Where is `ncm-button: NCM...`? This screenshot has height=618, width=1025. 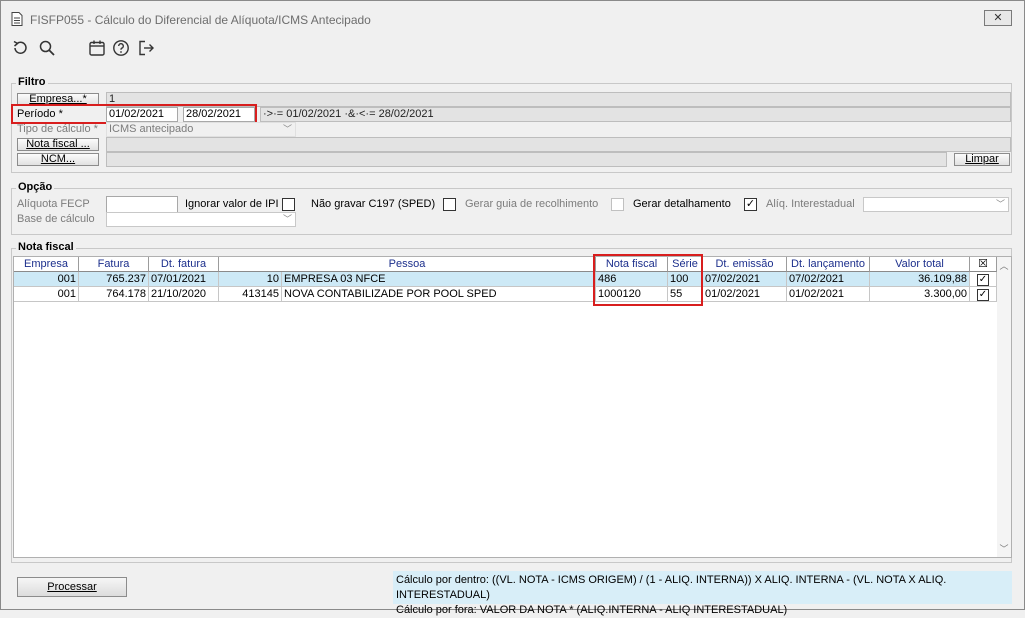
ncm-button: NCM... is located at coordinates (58, 159).